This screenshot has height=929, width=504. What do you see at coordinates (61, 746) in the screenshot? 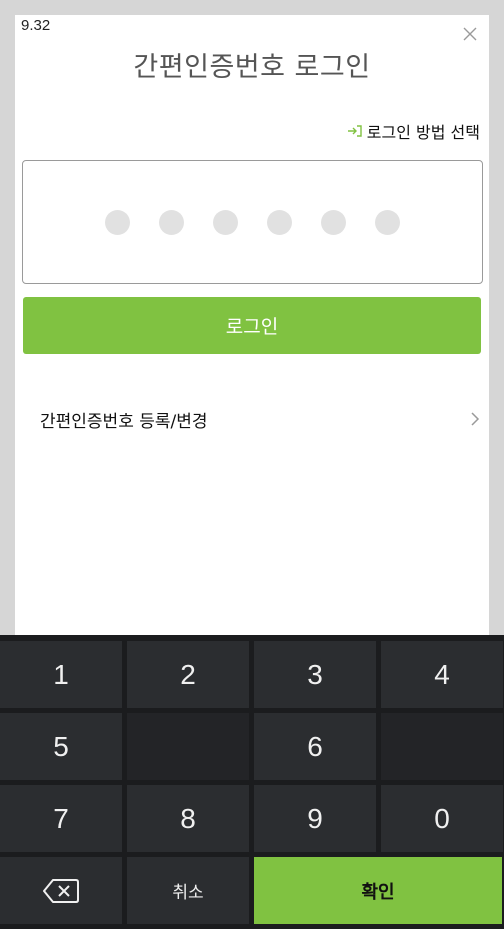
I see `key-5: 5` at bounding box center [61, 746].